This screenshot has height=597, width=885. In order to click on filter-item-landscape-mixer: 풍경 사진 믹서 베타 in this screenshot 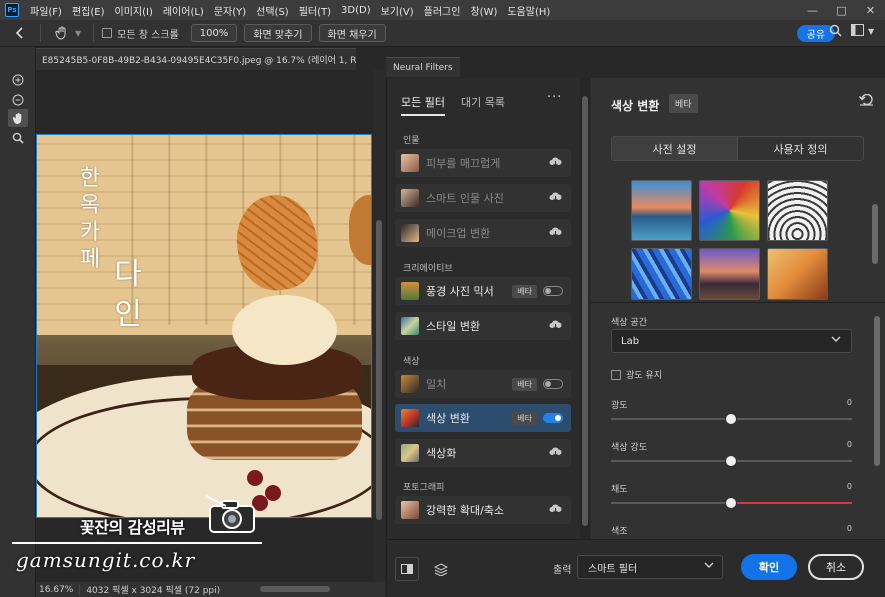, I will do `click(483, 291)`.